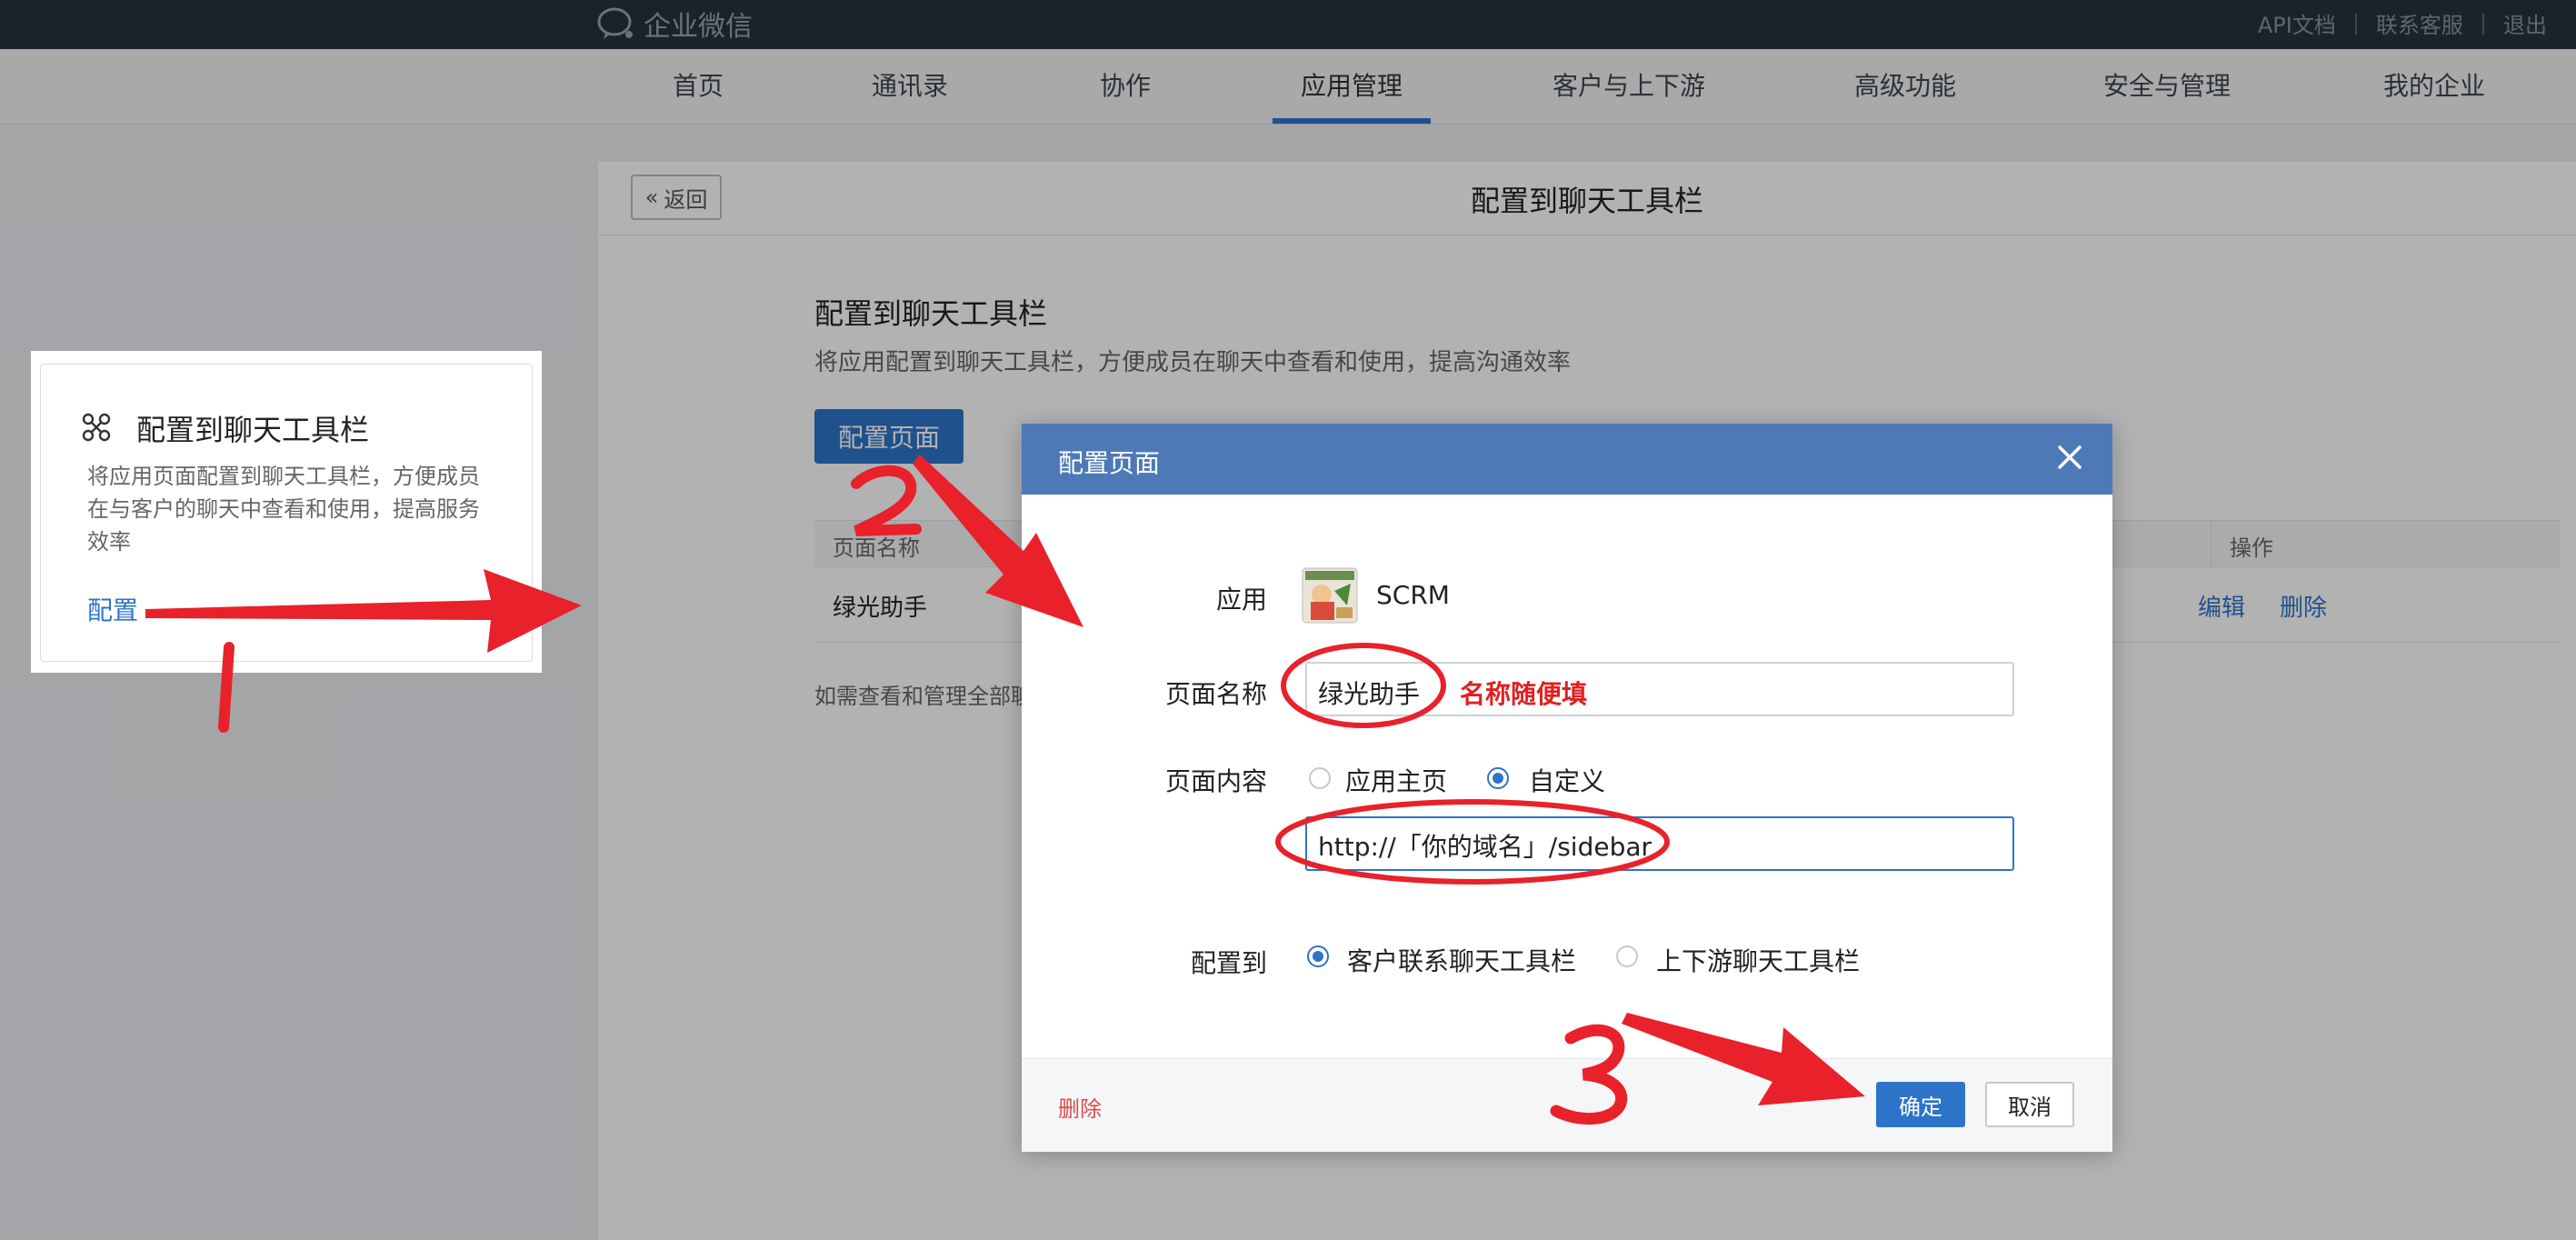 This screenshot has width=2576, height=1240. Describe the element at coordinates (2030, 1104) in the screenshot. I see `cancel-button: 取消` at that location.